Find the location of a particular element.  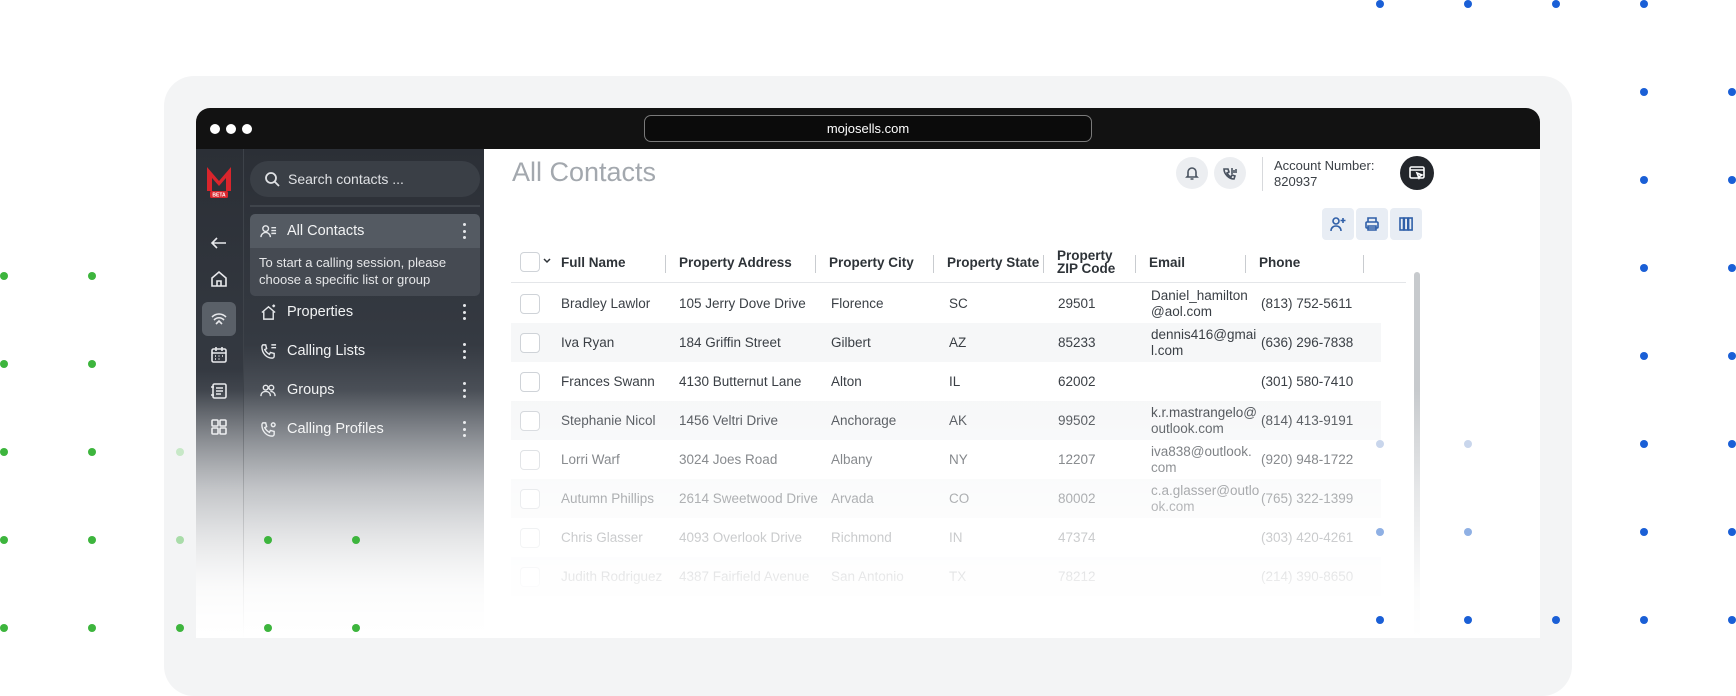

sidebar-item-all-contacts: All Contacts is located at coordinates (365, 231).